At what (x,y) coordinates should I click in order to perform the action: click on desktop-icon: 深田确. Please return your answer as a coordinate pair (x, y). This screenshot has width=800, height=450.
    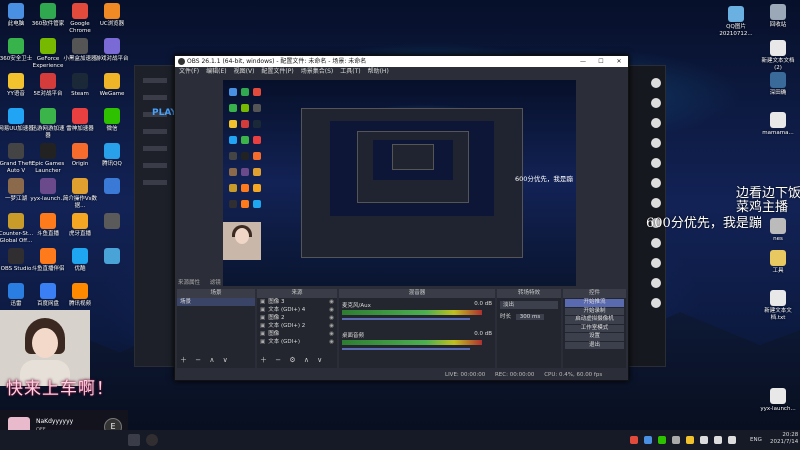
    Looking at the image, I should click on (778, 84).